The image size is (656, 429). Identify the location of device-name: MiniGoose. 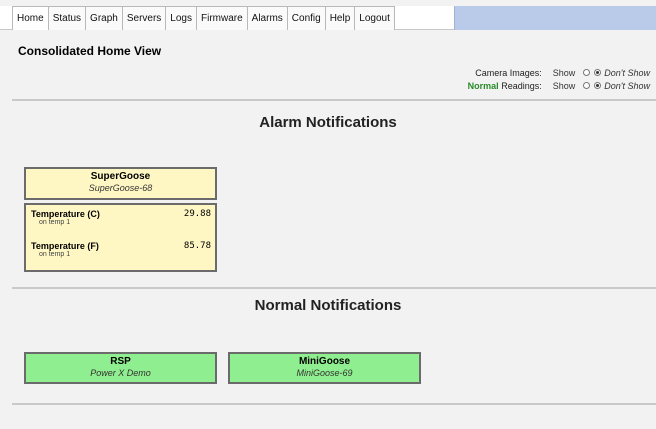
(324, 361).